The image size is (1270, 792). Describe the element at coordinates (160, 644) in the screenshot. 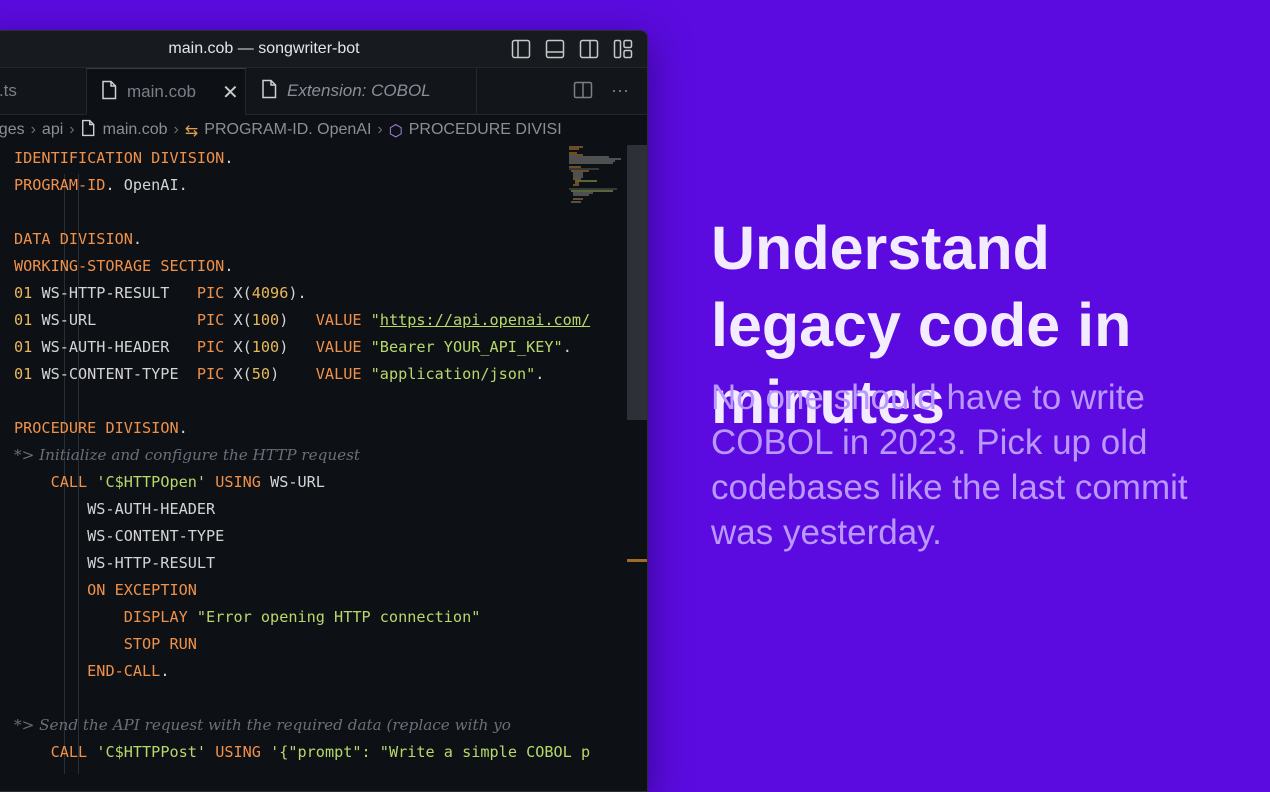

I see `code-line: STOP RUN` at that location.